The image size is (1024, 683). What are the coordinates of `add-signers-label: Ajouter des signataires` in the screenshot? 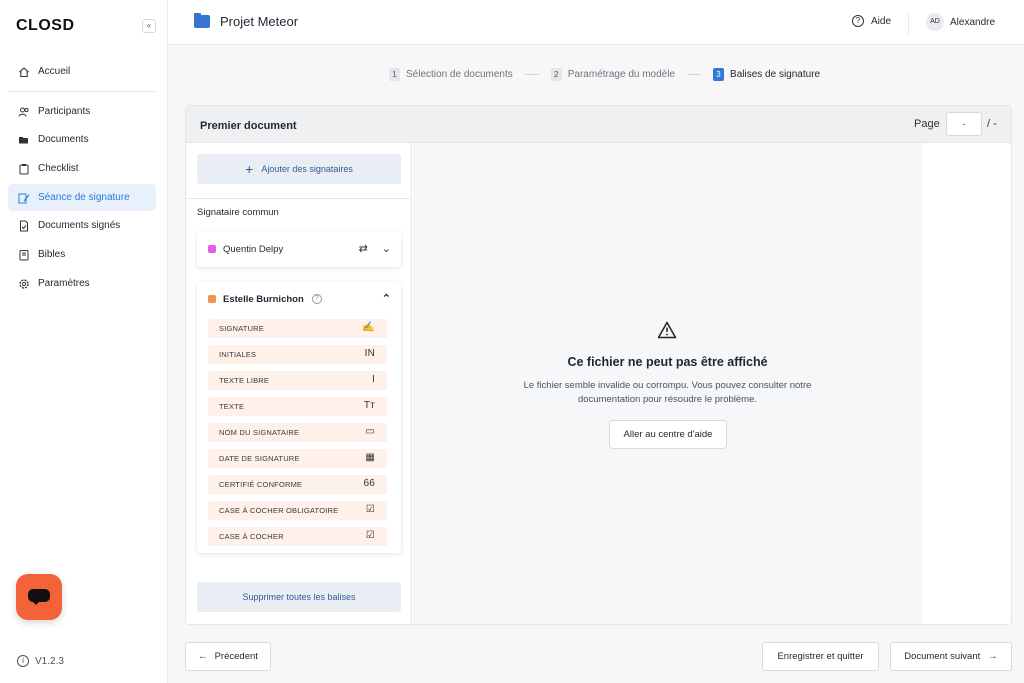 It's located at (307, 169).